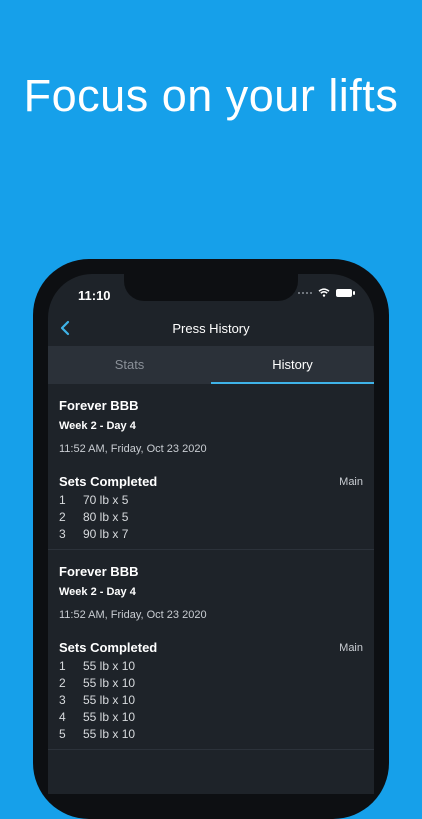 Image resolution: width=422 pixels, height=819 pixels. Describe the element at coordinates (62, 717) in the screenshot. I see `set-number: 4` at that location.